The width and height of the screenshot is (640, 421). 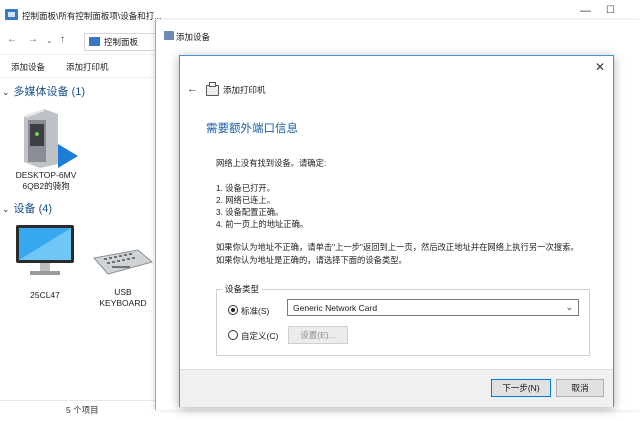 What do you see at coordinates (521, 388) in the screenshot?
I see `next-button: 下一步(N)` at bounding box center [521, 388].